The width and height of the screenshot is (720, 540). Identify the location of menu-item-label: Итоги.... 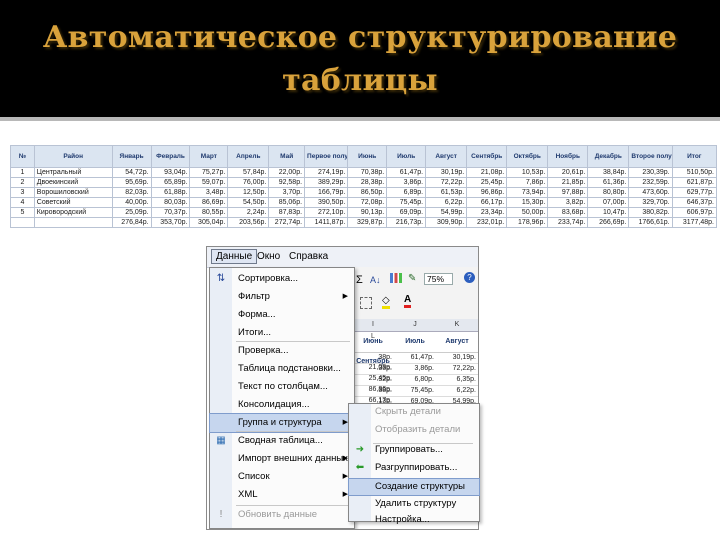
(255, 332).